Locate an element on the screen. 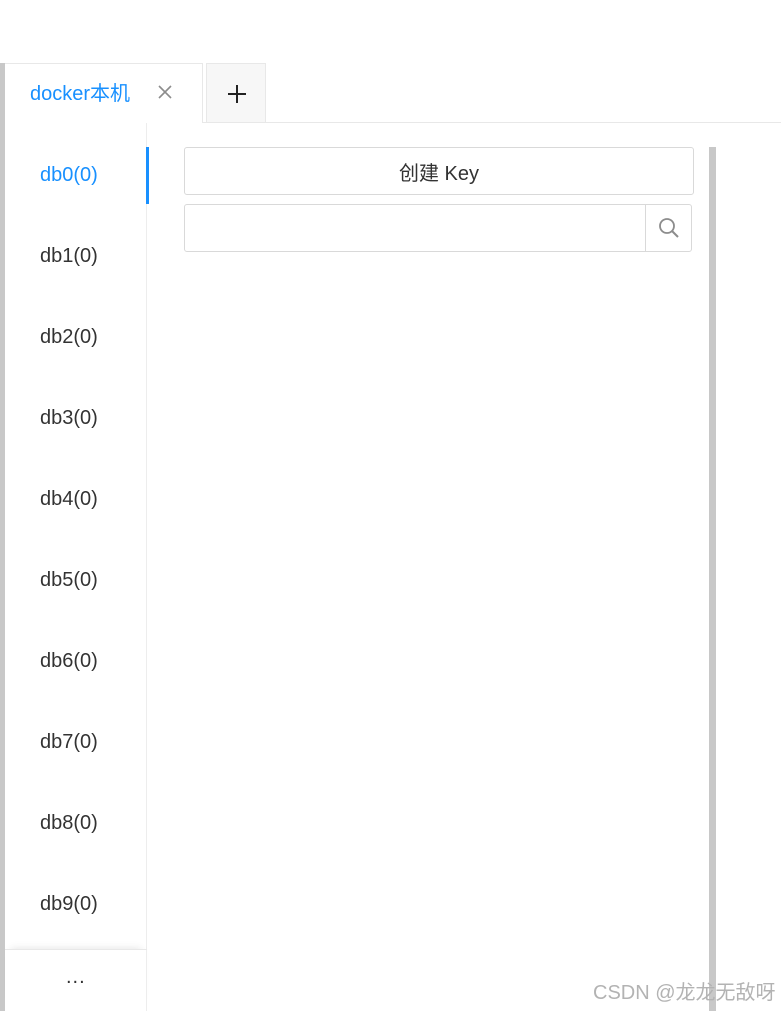 This screenshot has width=781, height=1011. db-item-db9: db9(0) is located at coordinates (76, 904).